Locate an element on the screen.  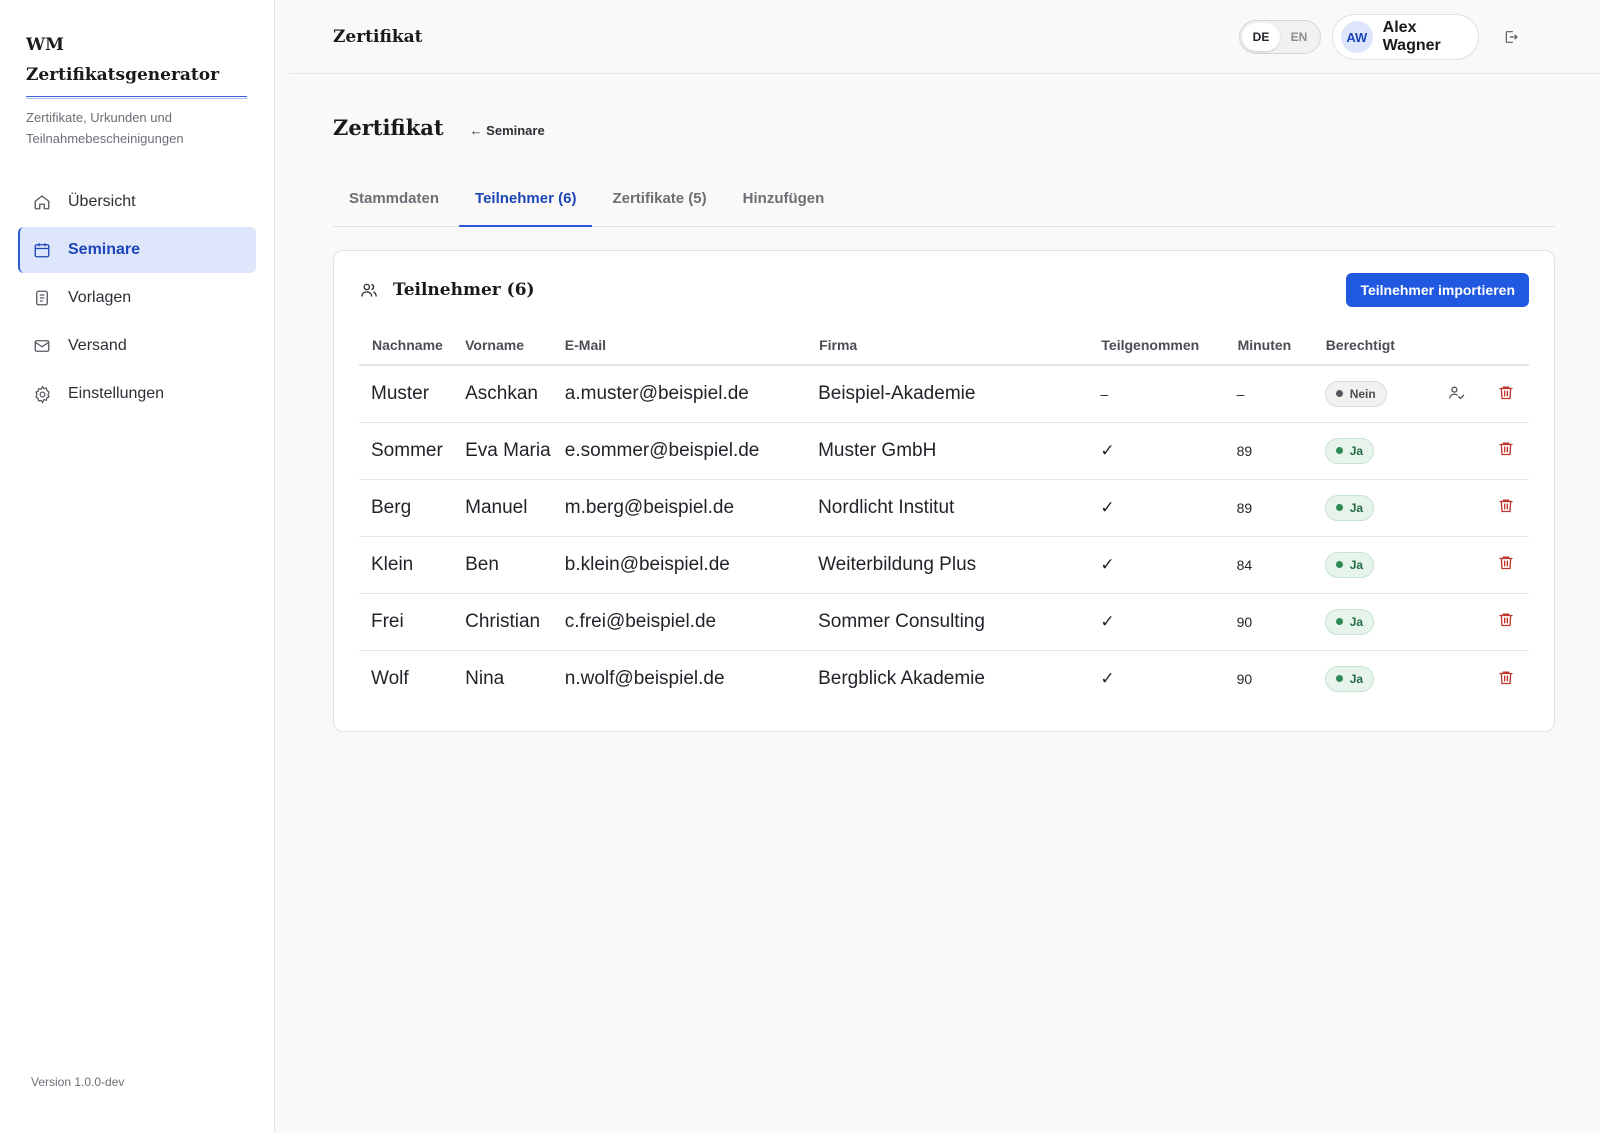
user-menu: AW Alex Wagner is located at coordinates (1405, 37).